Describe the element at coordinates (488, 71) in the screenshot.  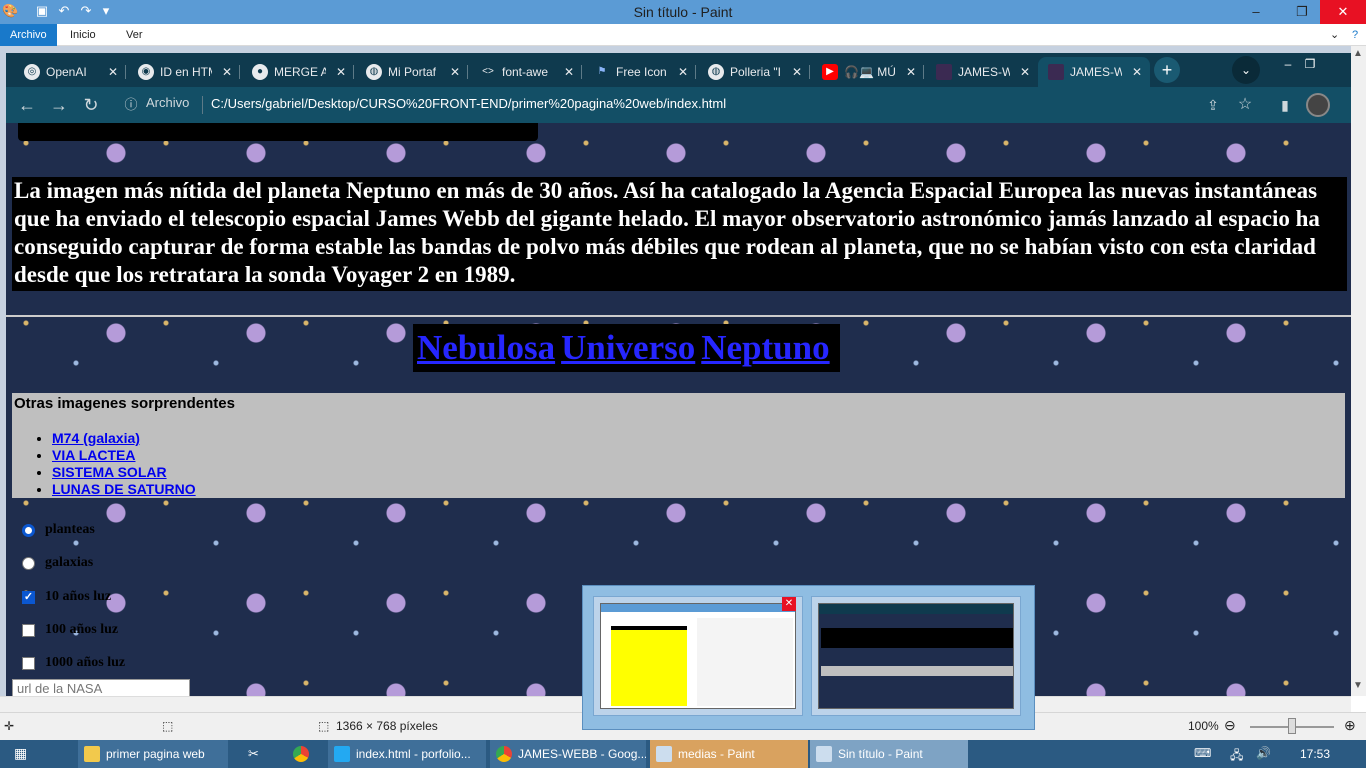
I see `code-icon: <>` at that location.